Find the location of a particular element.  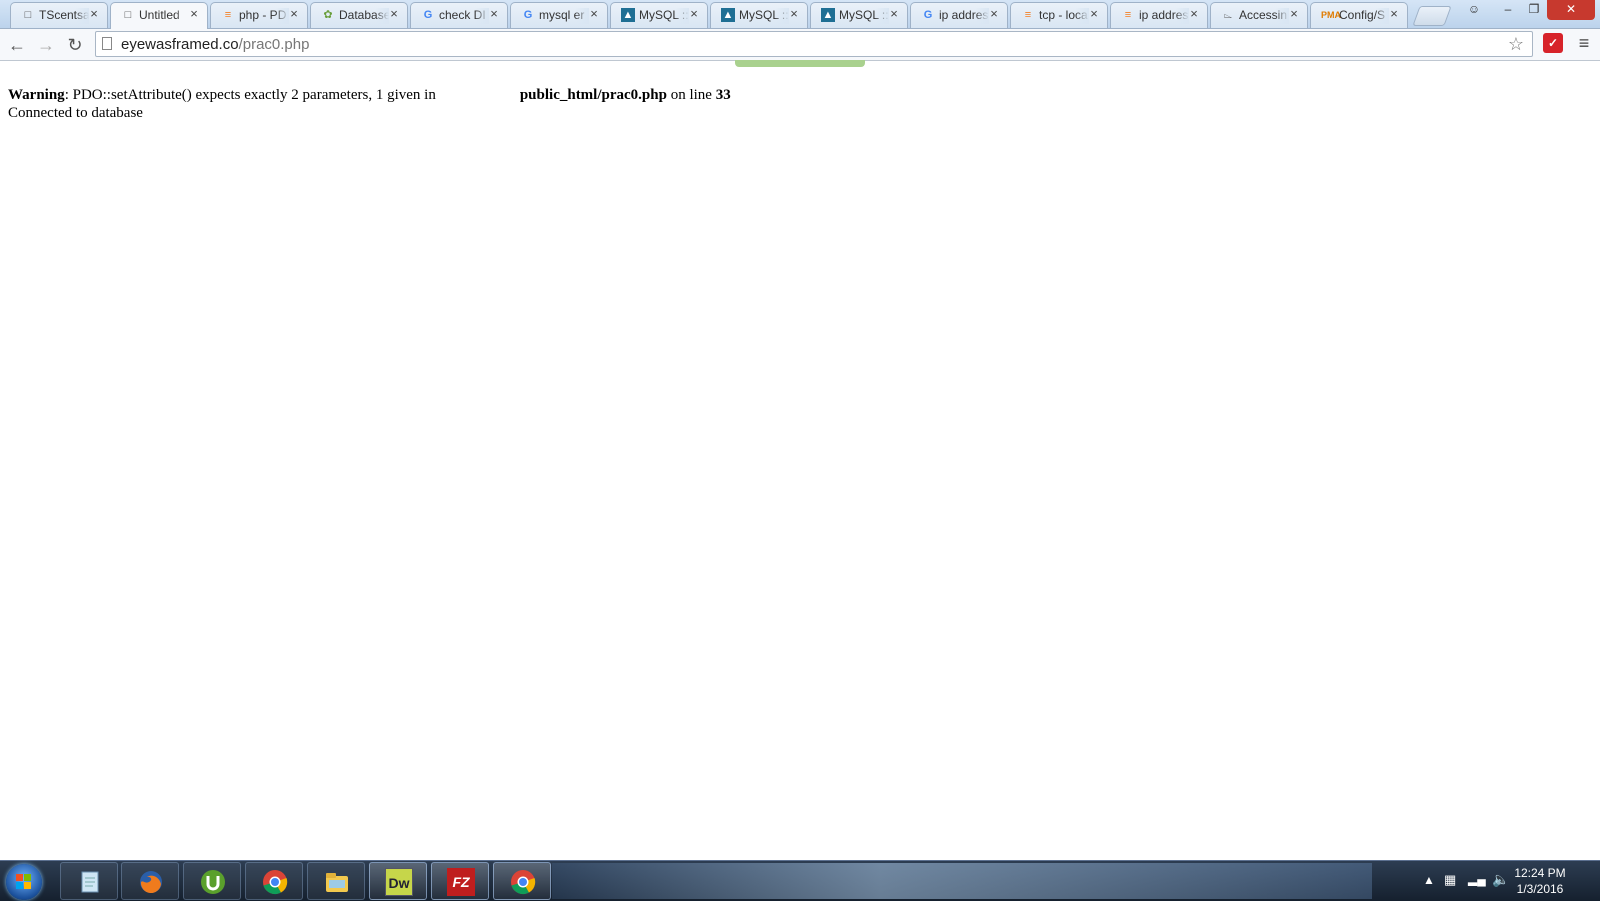

taskbar-chrome-running is located at coordinates (522, 881).